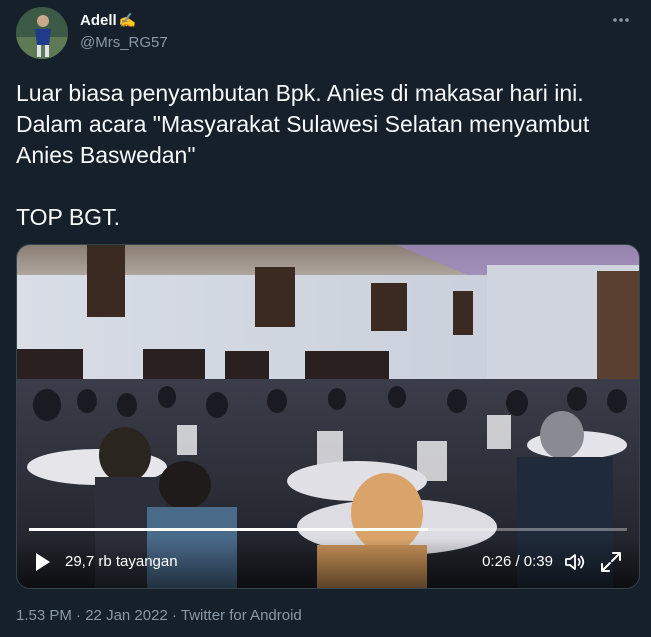 This screenshot has width=651, height=637. I want to click on view-count: 29,7 rb tayangan, so click(121, 561).